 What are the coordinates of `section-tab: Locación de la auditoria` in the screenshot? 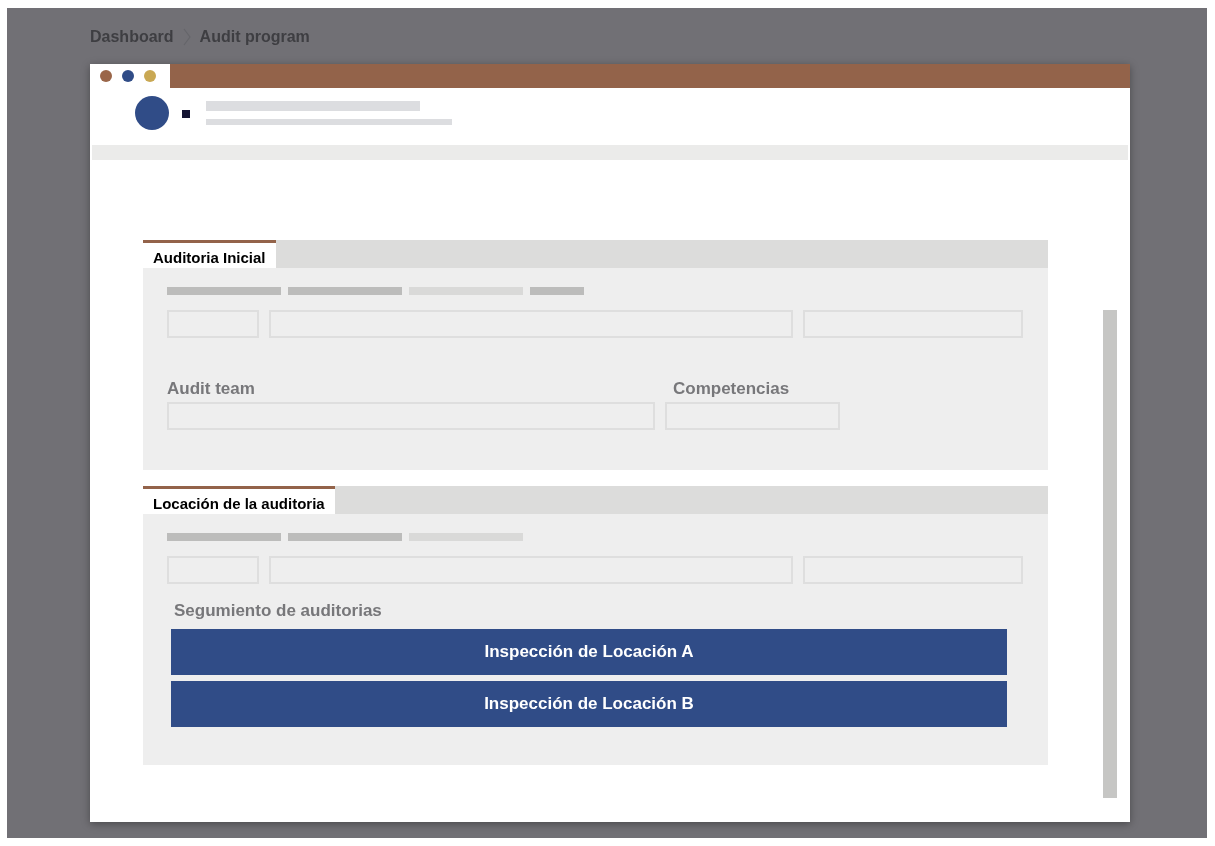 It's located at (239, 499).